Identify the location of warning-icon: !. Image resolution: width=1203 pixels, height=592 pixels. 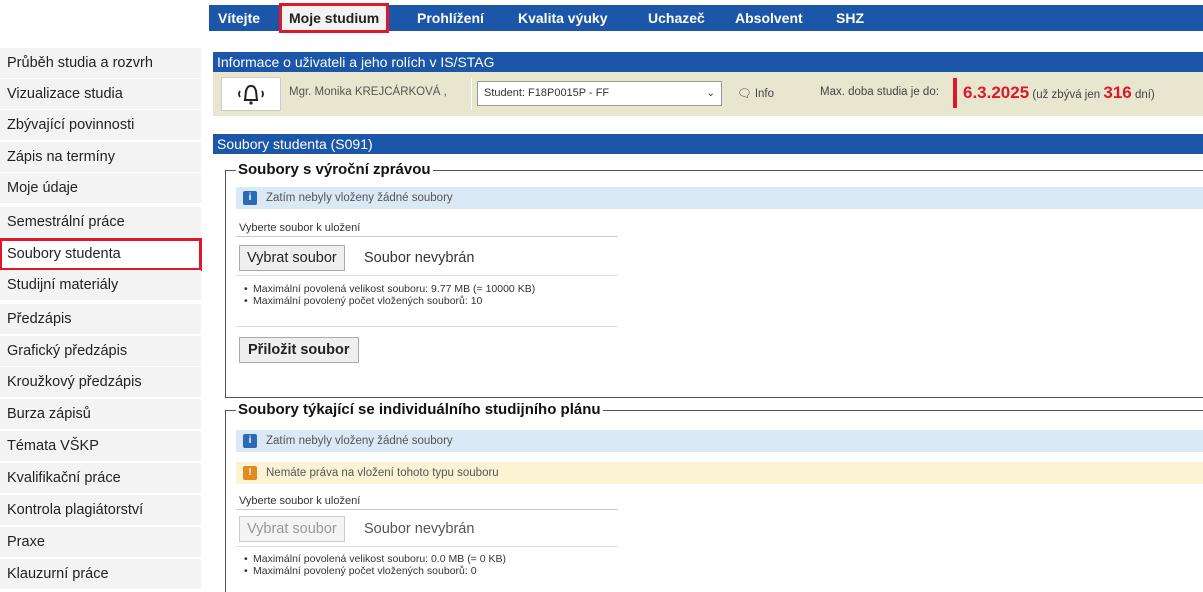
(250, 473).